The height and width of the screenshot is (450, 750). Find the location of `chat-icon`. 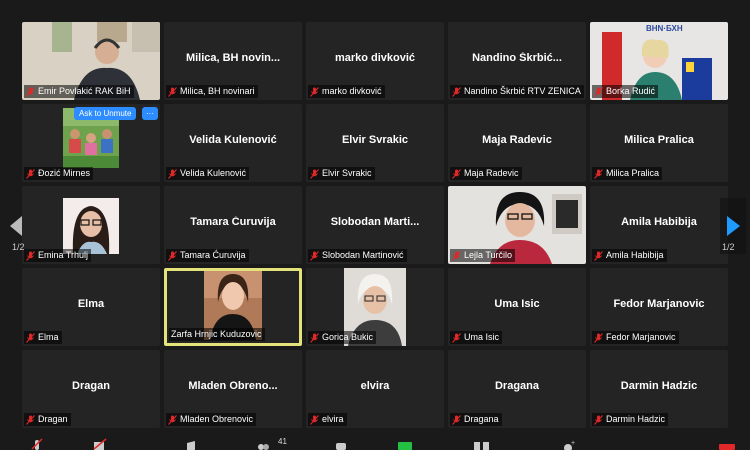

chat-icon is located at coordinates (341, 444).